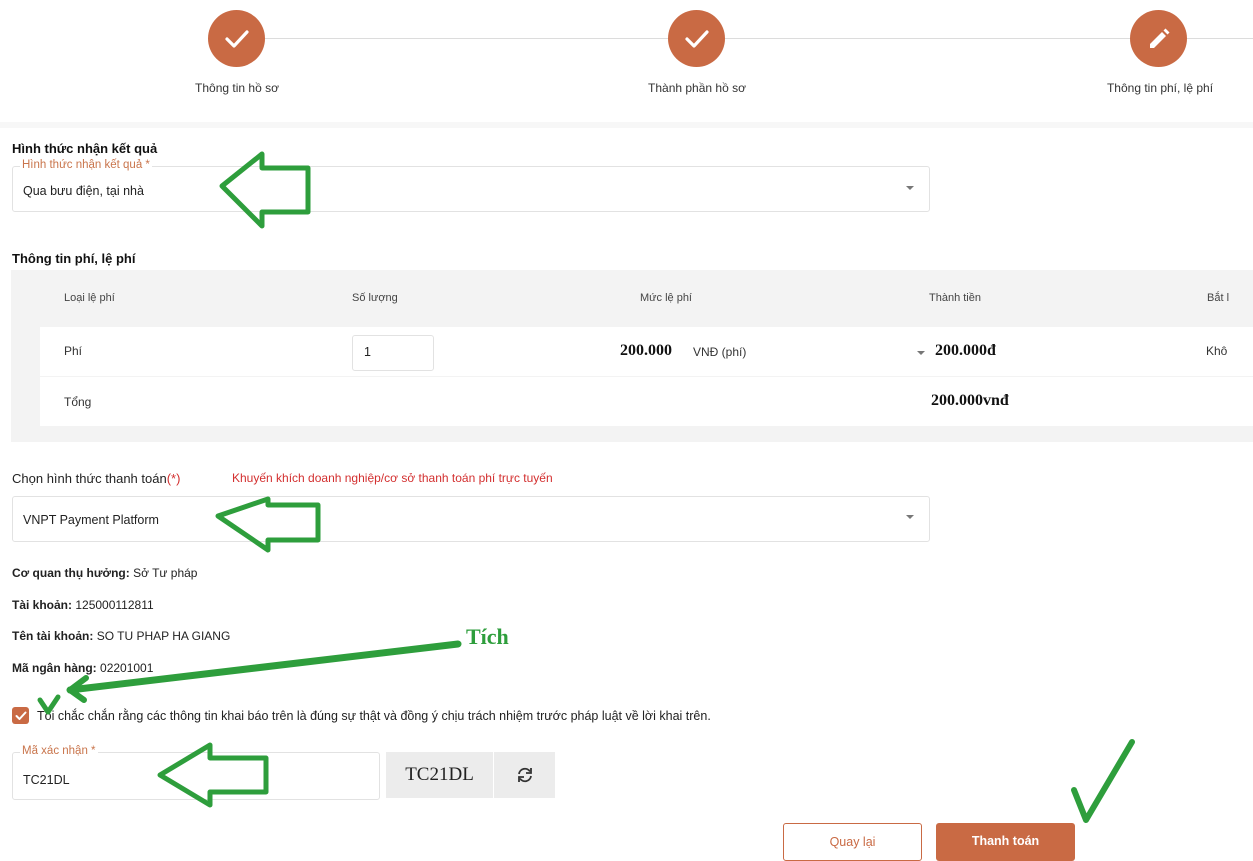 The height and width of the screenshot is (861, 1253). I want to click on captcha-image-text: TC21DL, so click(439, 774).